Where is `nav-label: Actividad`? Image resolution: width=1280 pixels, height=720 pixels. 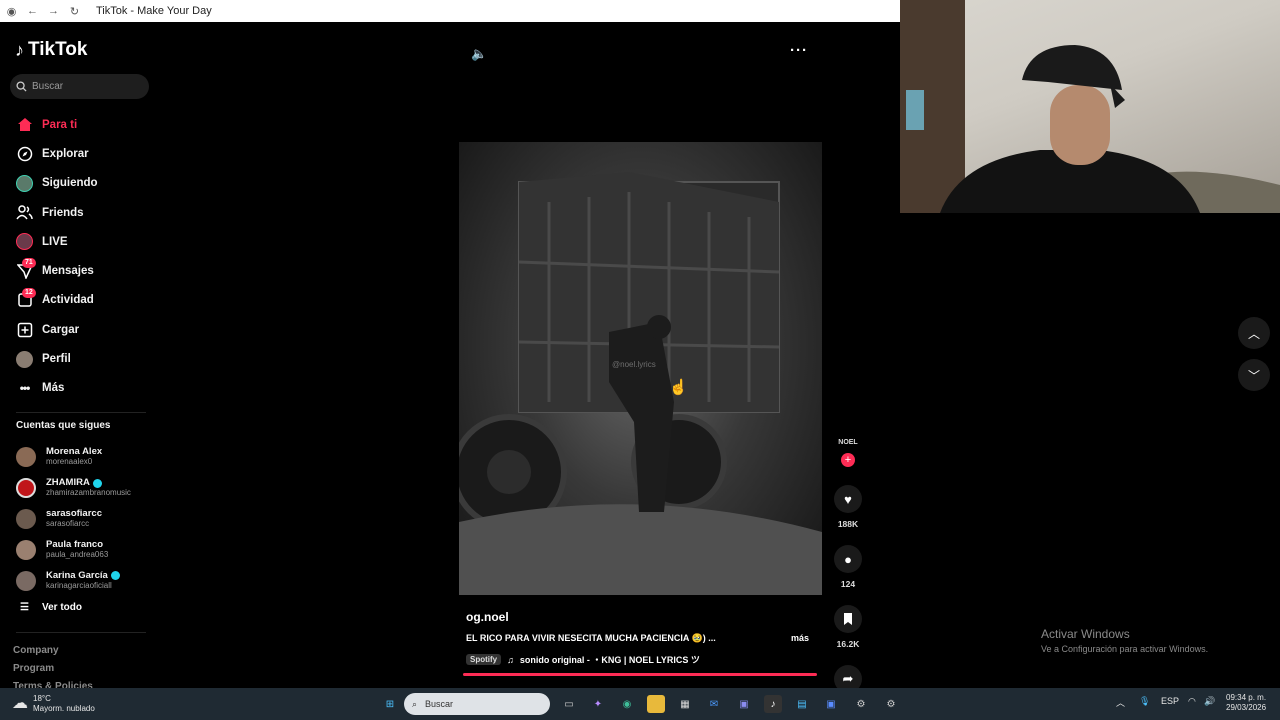 nav-label: Actividad is located at coordinates (68, 300).